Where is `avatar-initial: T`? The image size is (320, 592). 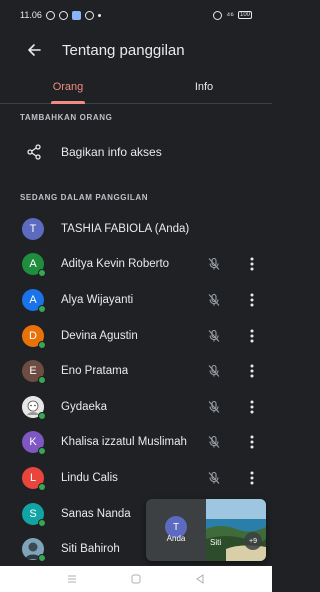 avatar-initial: T is located at coordinates (33, 228).